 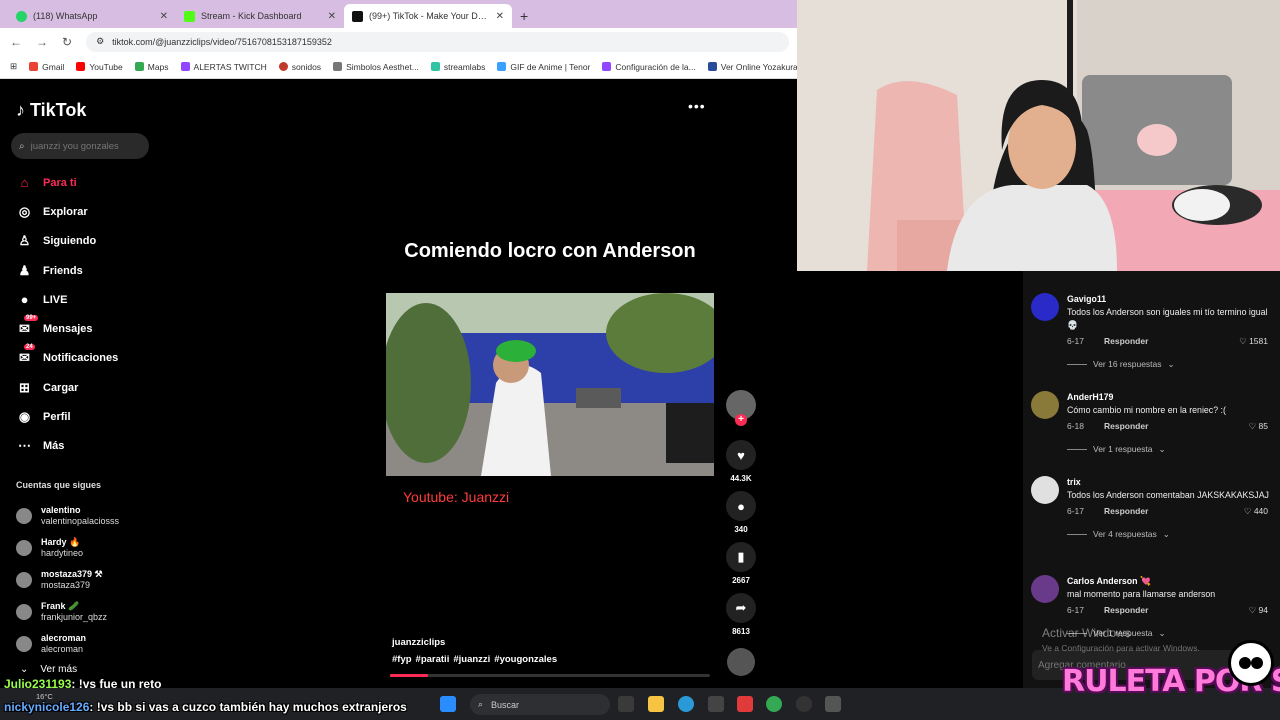 I want to click on like-comment-button: ♡ 1581, so click(x=1253, y=341).